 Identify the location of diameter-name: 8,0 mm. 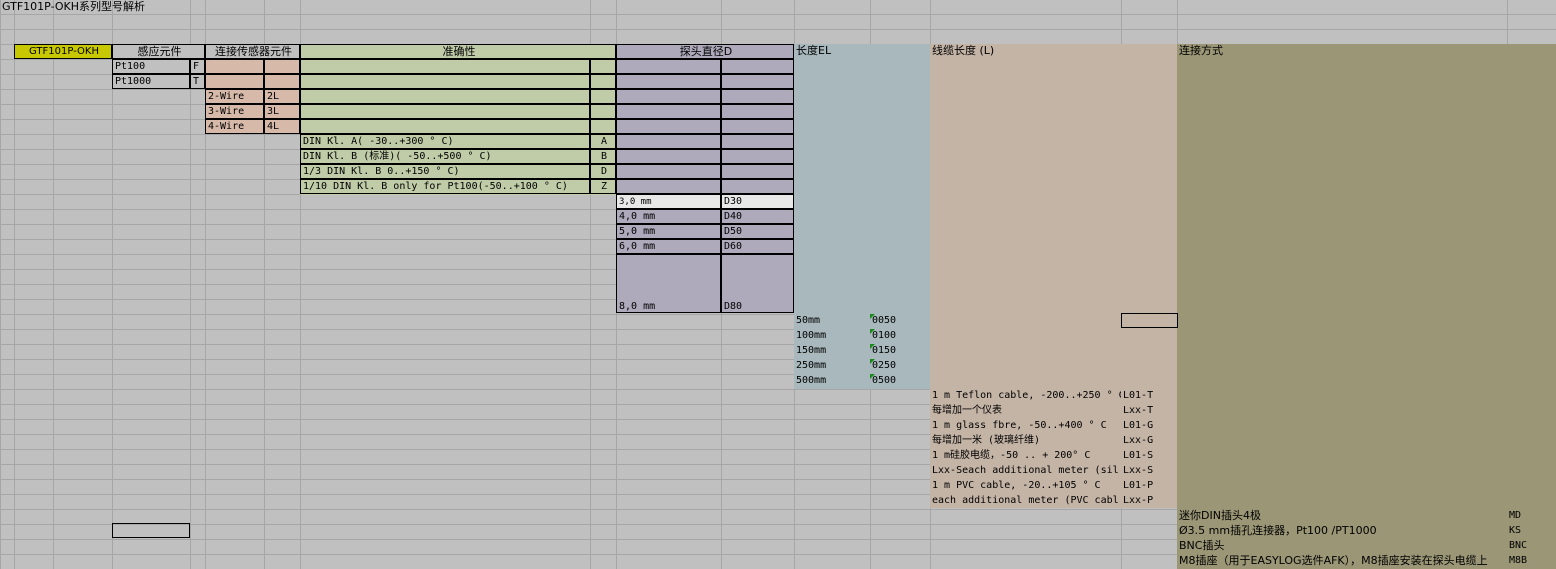
(668, 283).